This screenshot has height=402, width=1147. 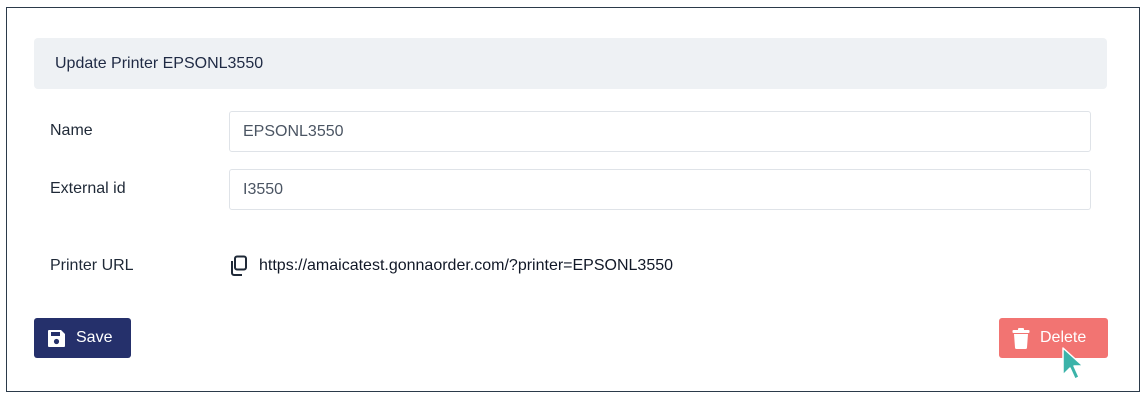 I want to click on save-button-label: Save, so click(x=94, y=337).